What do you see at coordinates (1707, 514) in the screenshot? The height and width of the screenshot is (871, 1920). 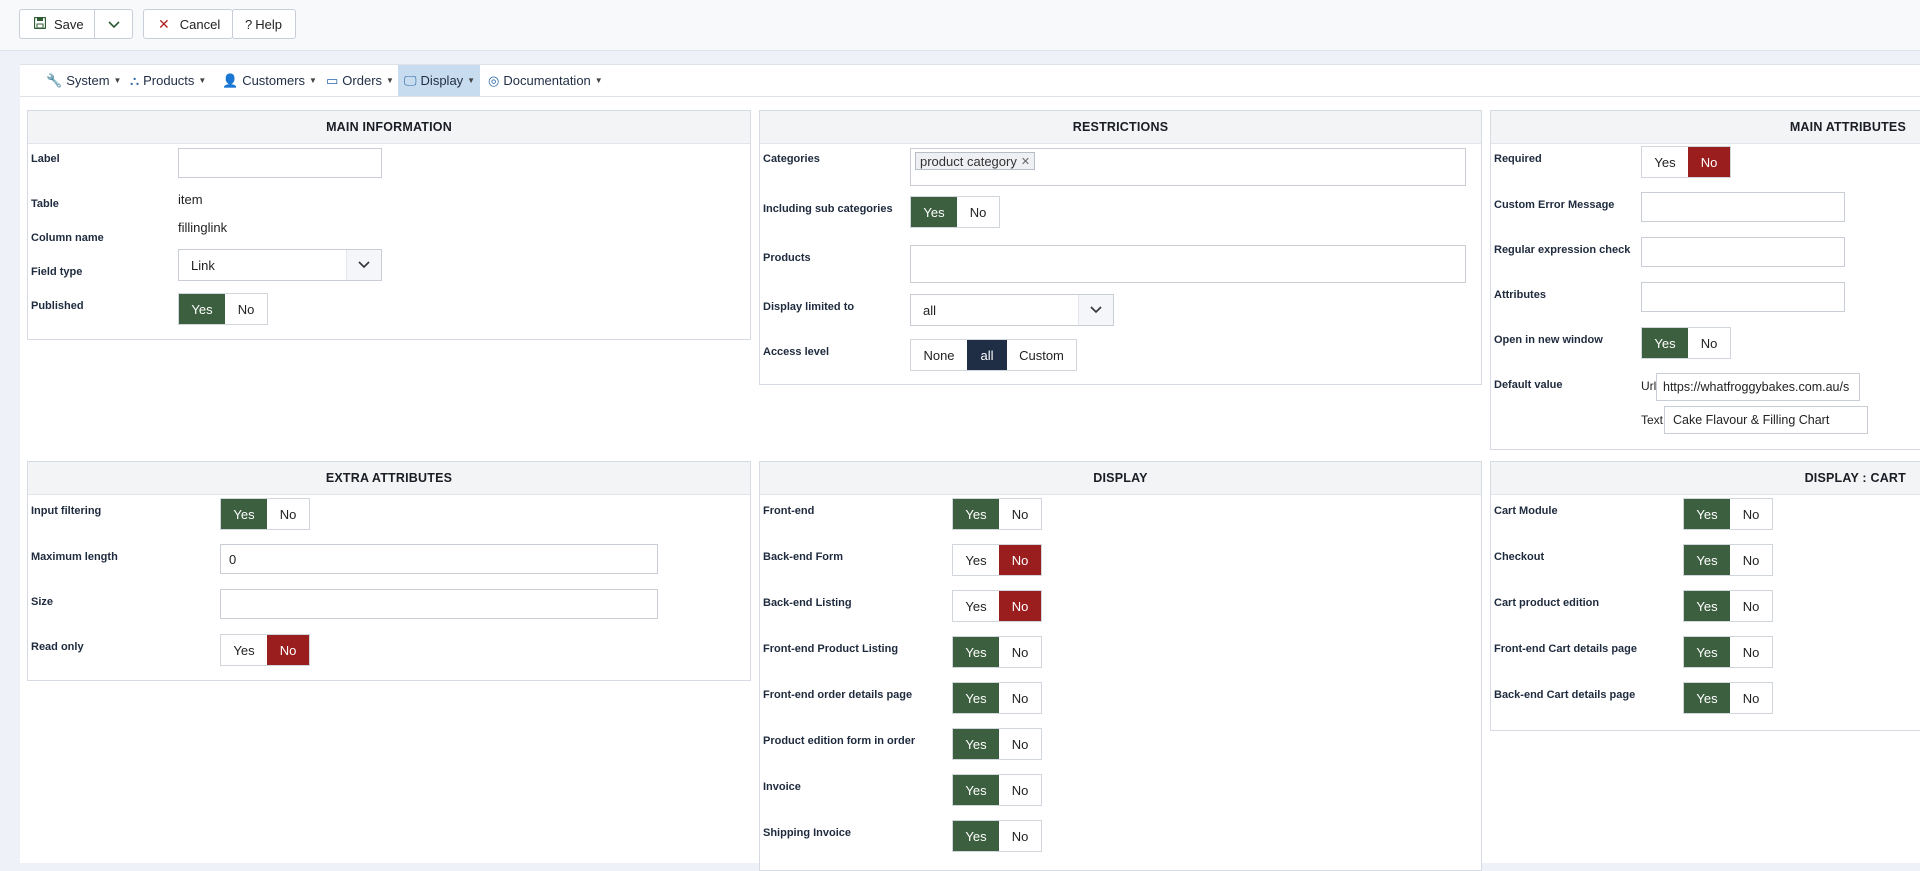 I see `cart-module-yes: Yes` at bounding box center [1707, 514].